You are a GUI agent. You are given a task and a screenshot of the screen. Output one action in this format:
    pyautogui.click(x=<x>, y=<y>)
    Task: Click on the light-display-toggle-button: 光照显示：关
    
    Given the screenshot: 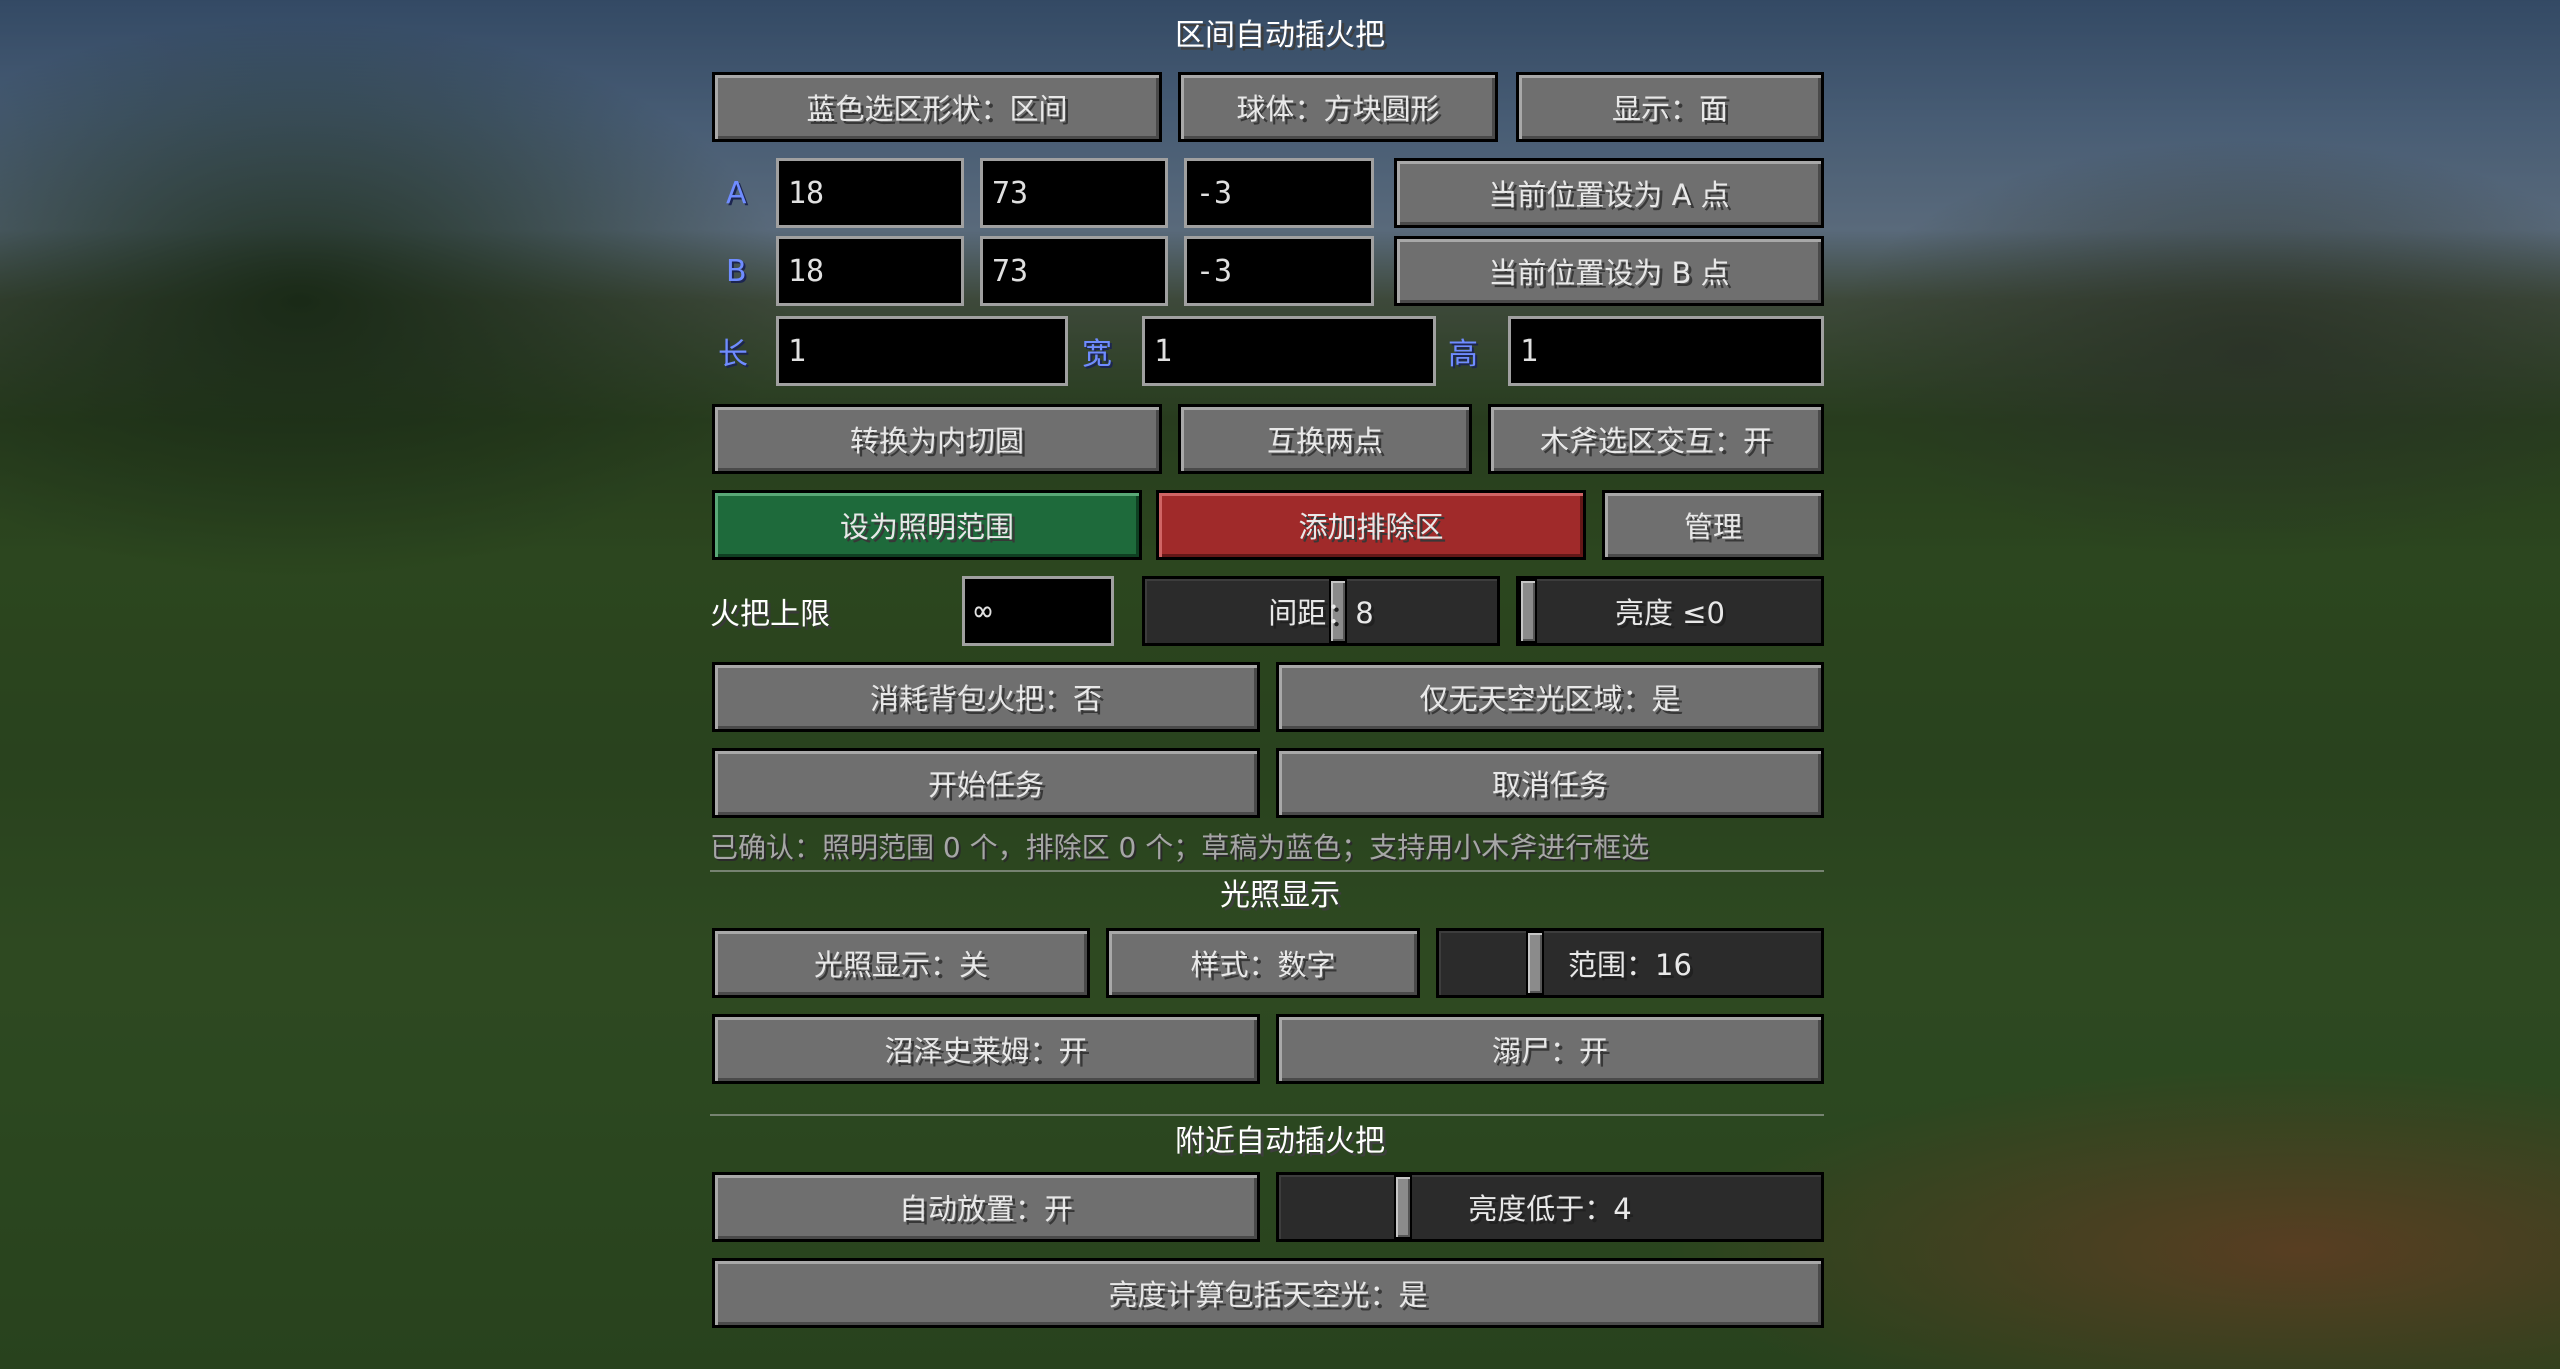 What is the action you would take?
    pyautogui.click(x=901, y=963)
    